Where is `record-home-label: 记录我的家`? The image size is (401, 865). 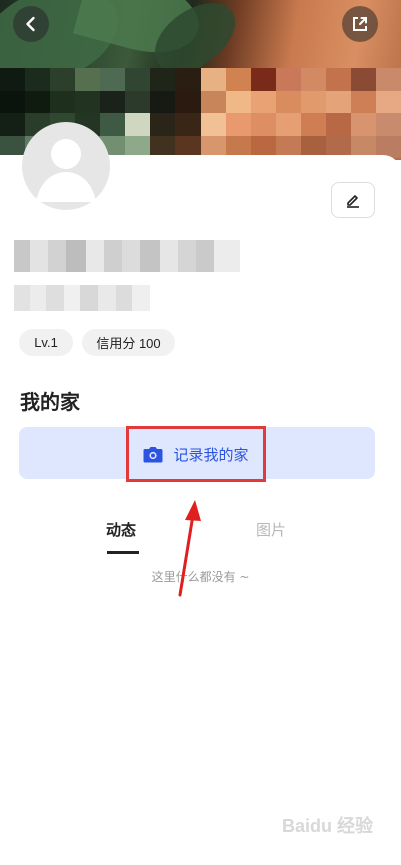 record-home-label: 记录我的家 is located at coordinates (211, 454).